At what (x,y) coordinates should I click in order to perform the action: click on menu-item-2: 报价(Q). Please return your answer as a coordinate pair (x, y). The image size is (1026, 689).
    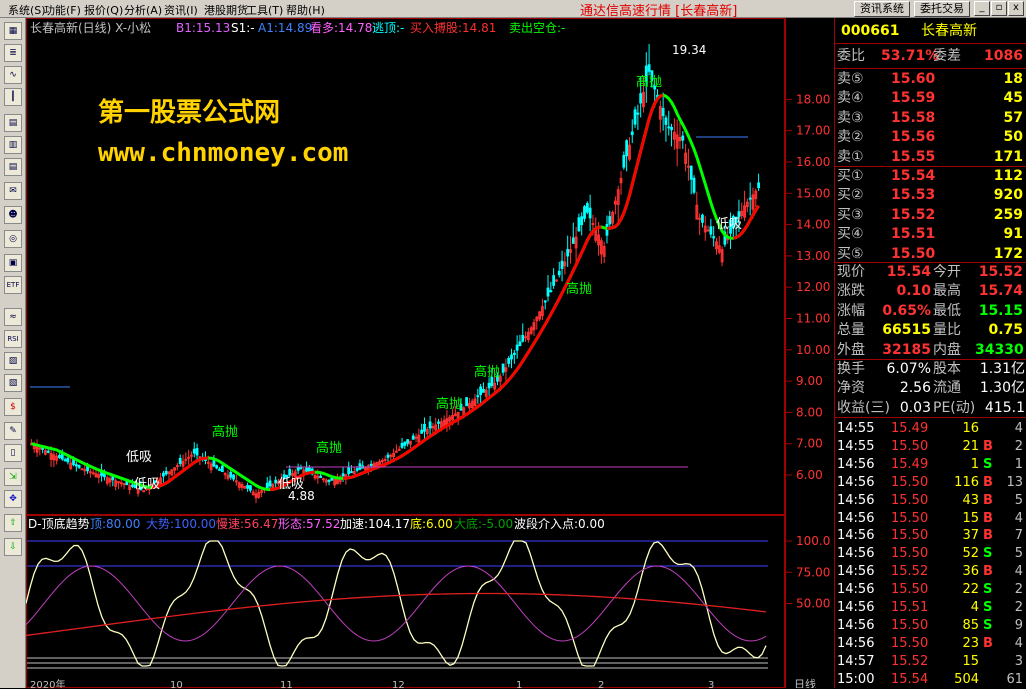
    Looking at the image, I should click on (103, 10).